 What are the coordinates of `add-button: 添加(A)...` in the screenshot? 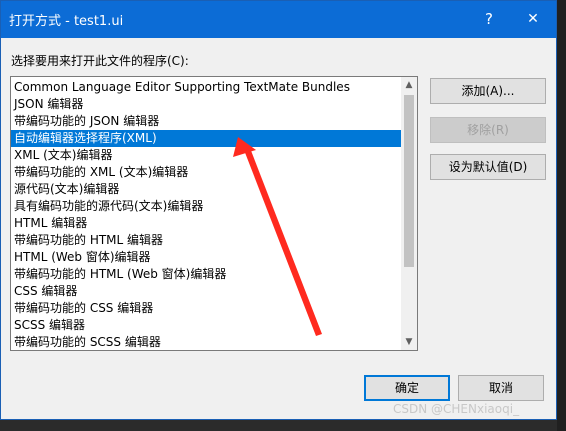 It's located at (488, 91).